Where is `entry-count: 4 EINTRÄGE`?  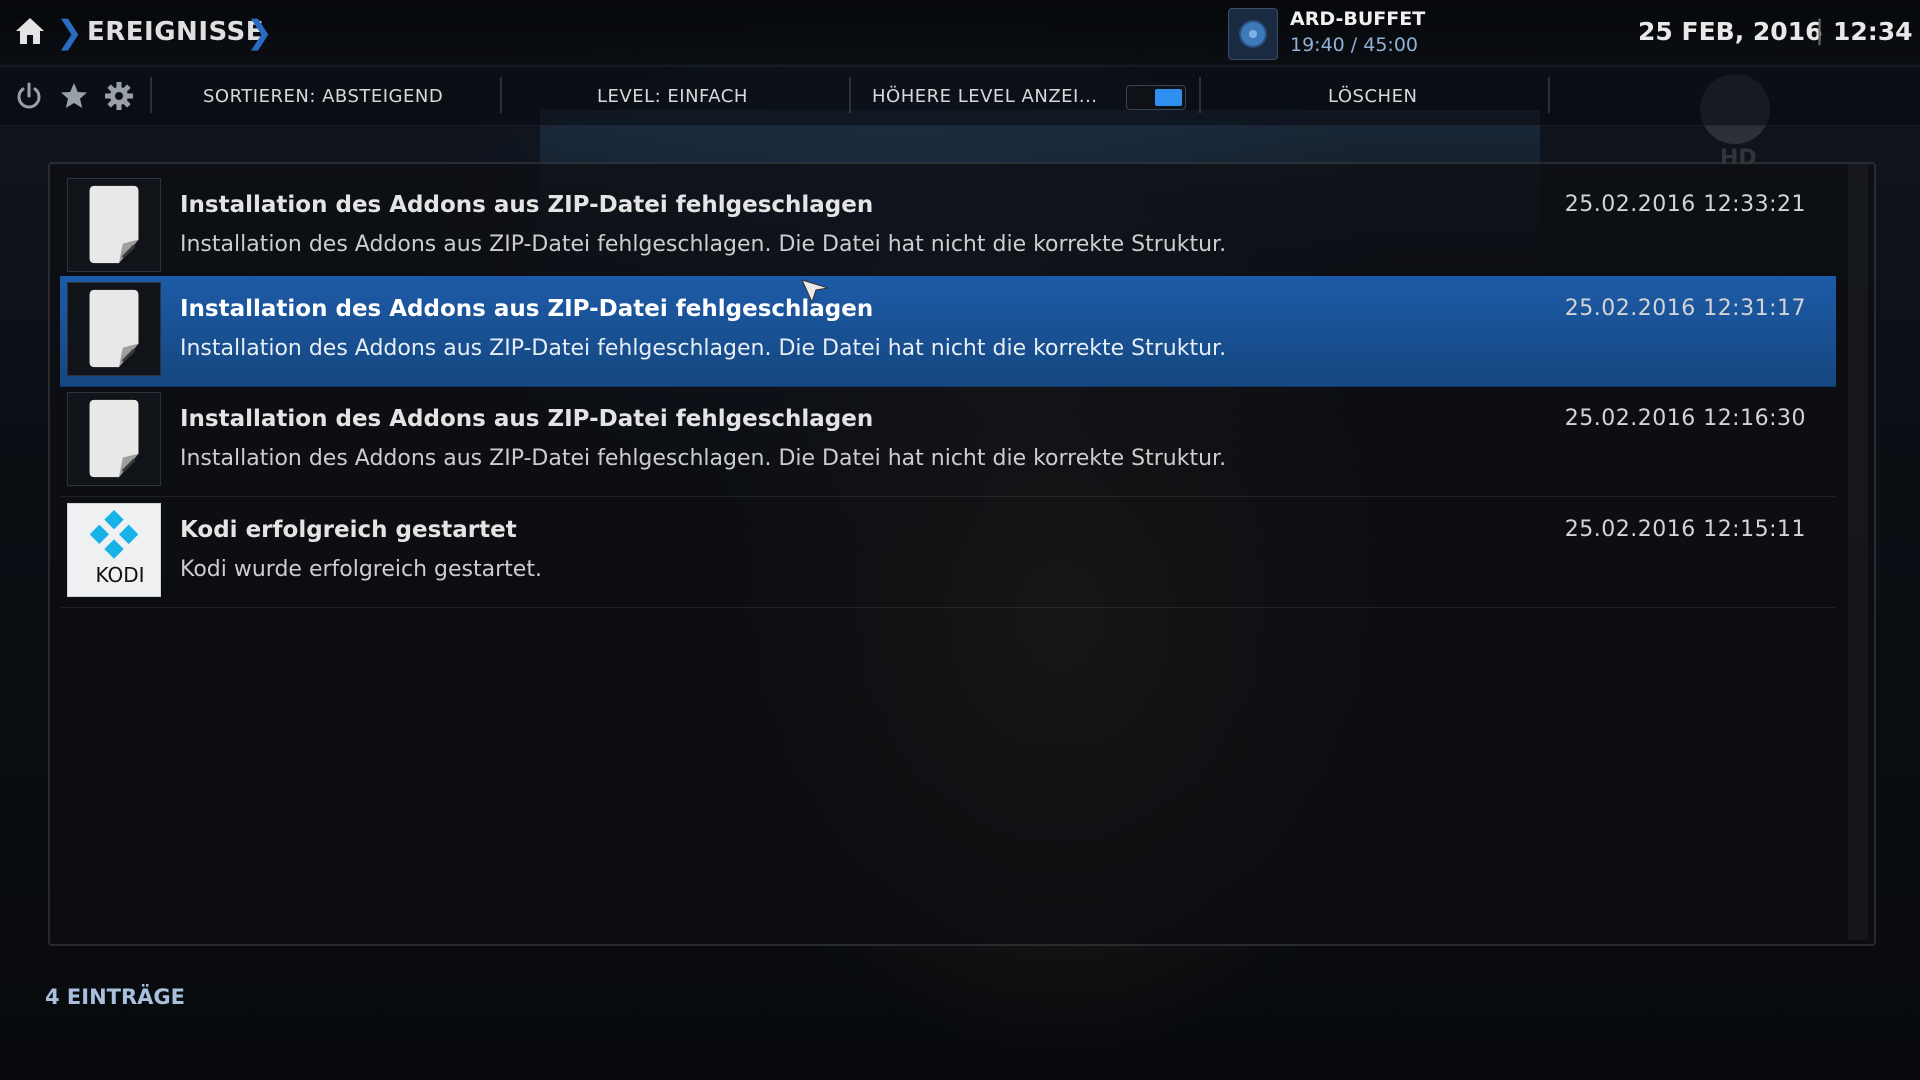 entry-count: 4 EINTRÄGE is located at coordinates (115, 997).